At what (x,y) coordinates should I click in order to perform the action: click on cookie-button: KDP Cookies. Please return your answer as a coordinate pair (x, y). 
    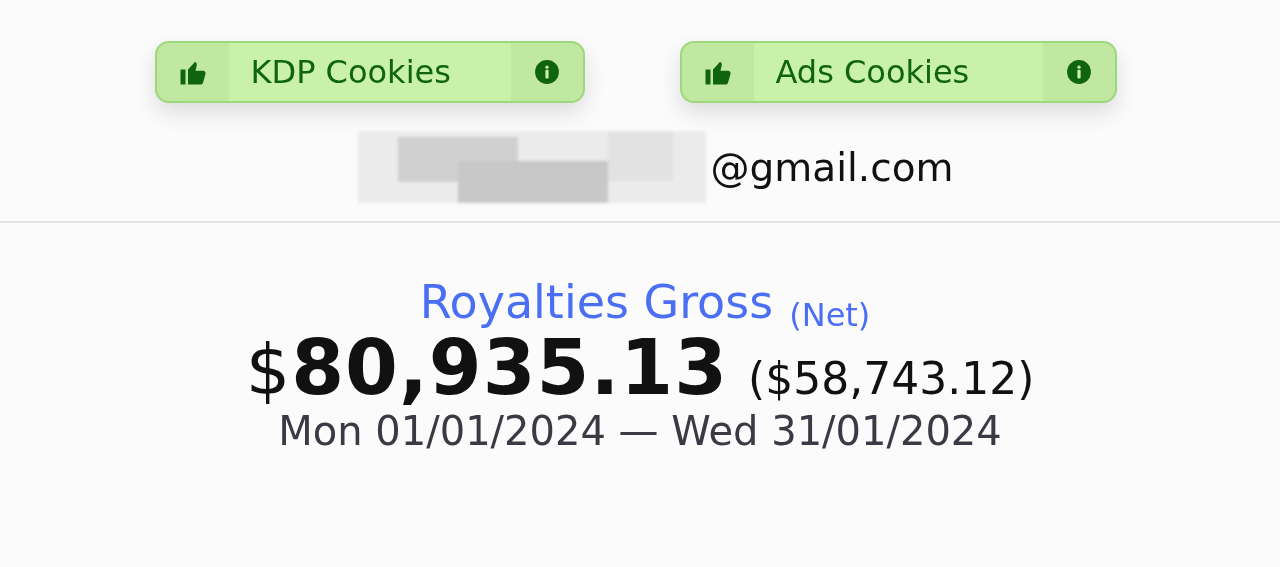
    Looking at the image, I should click on (369, 72).